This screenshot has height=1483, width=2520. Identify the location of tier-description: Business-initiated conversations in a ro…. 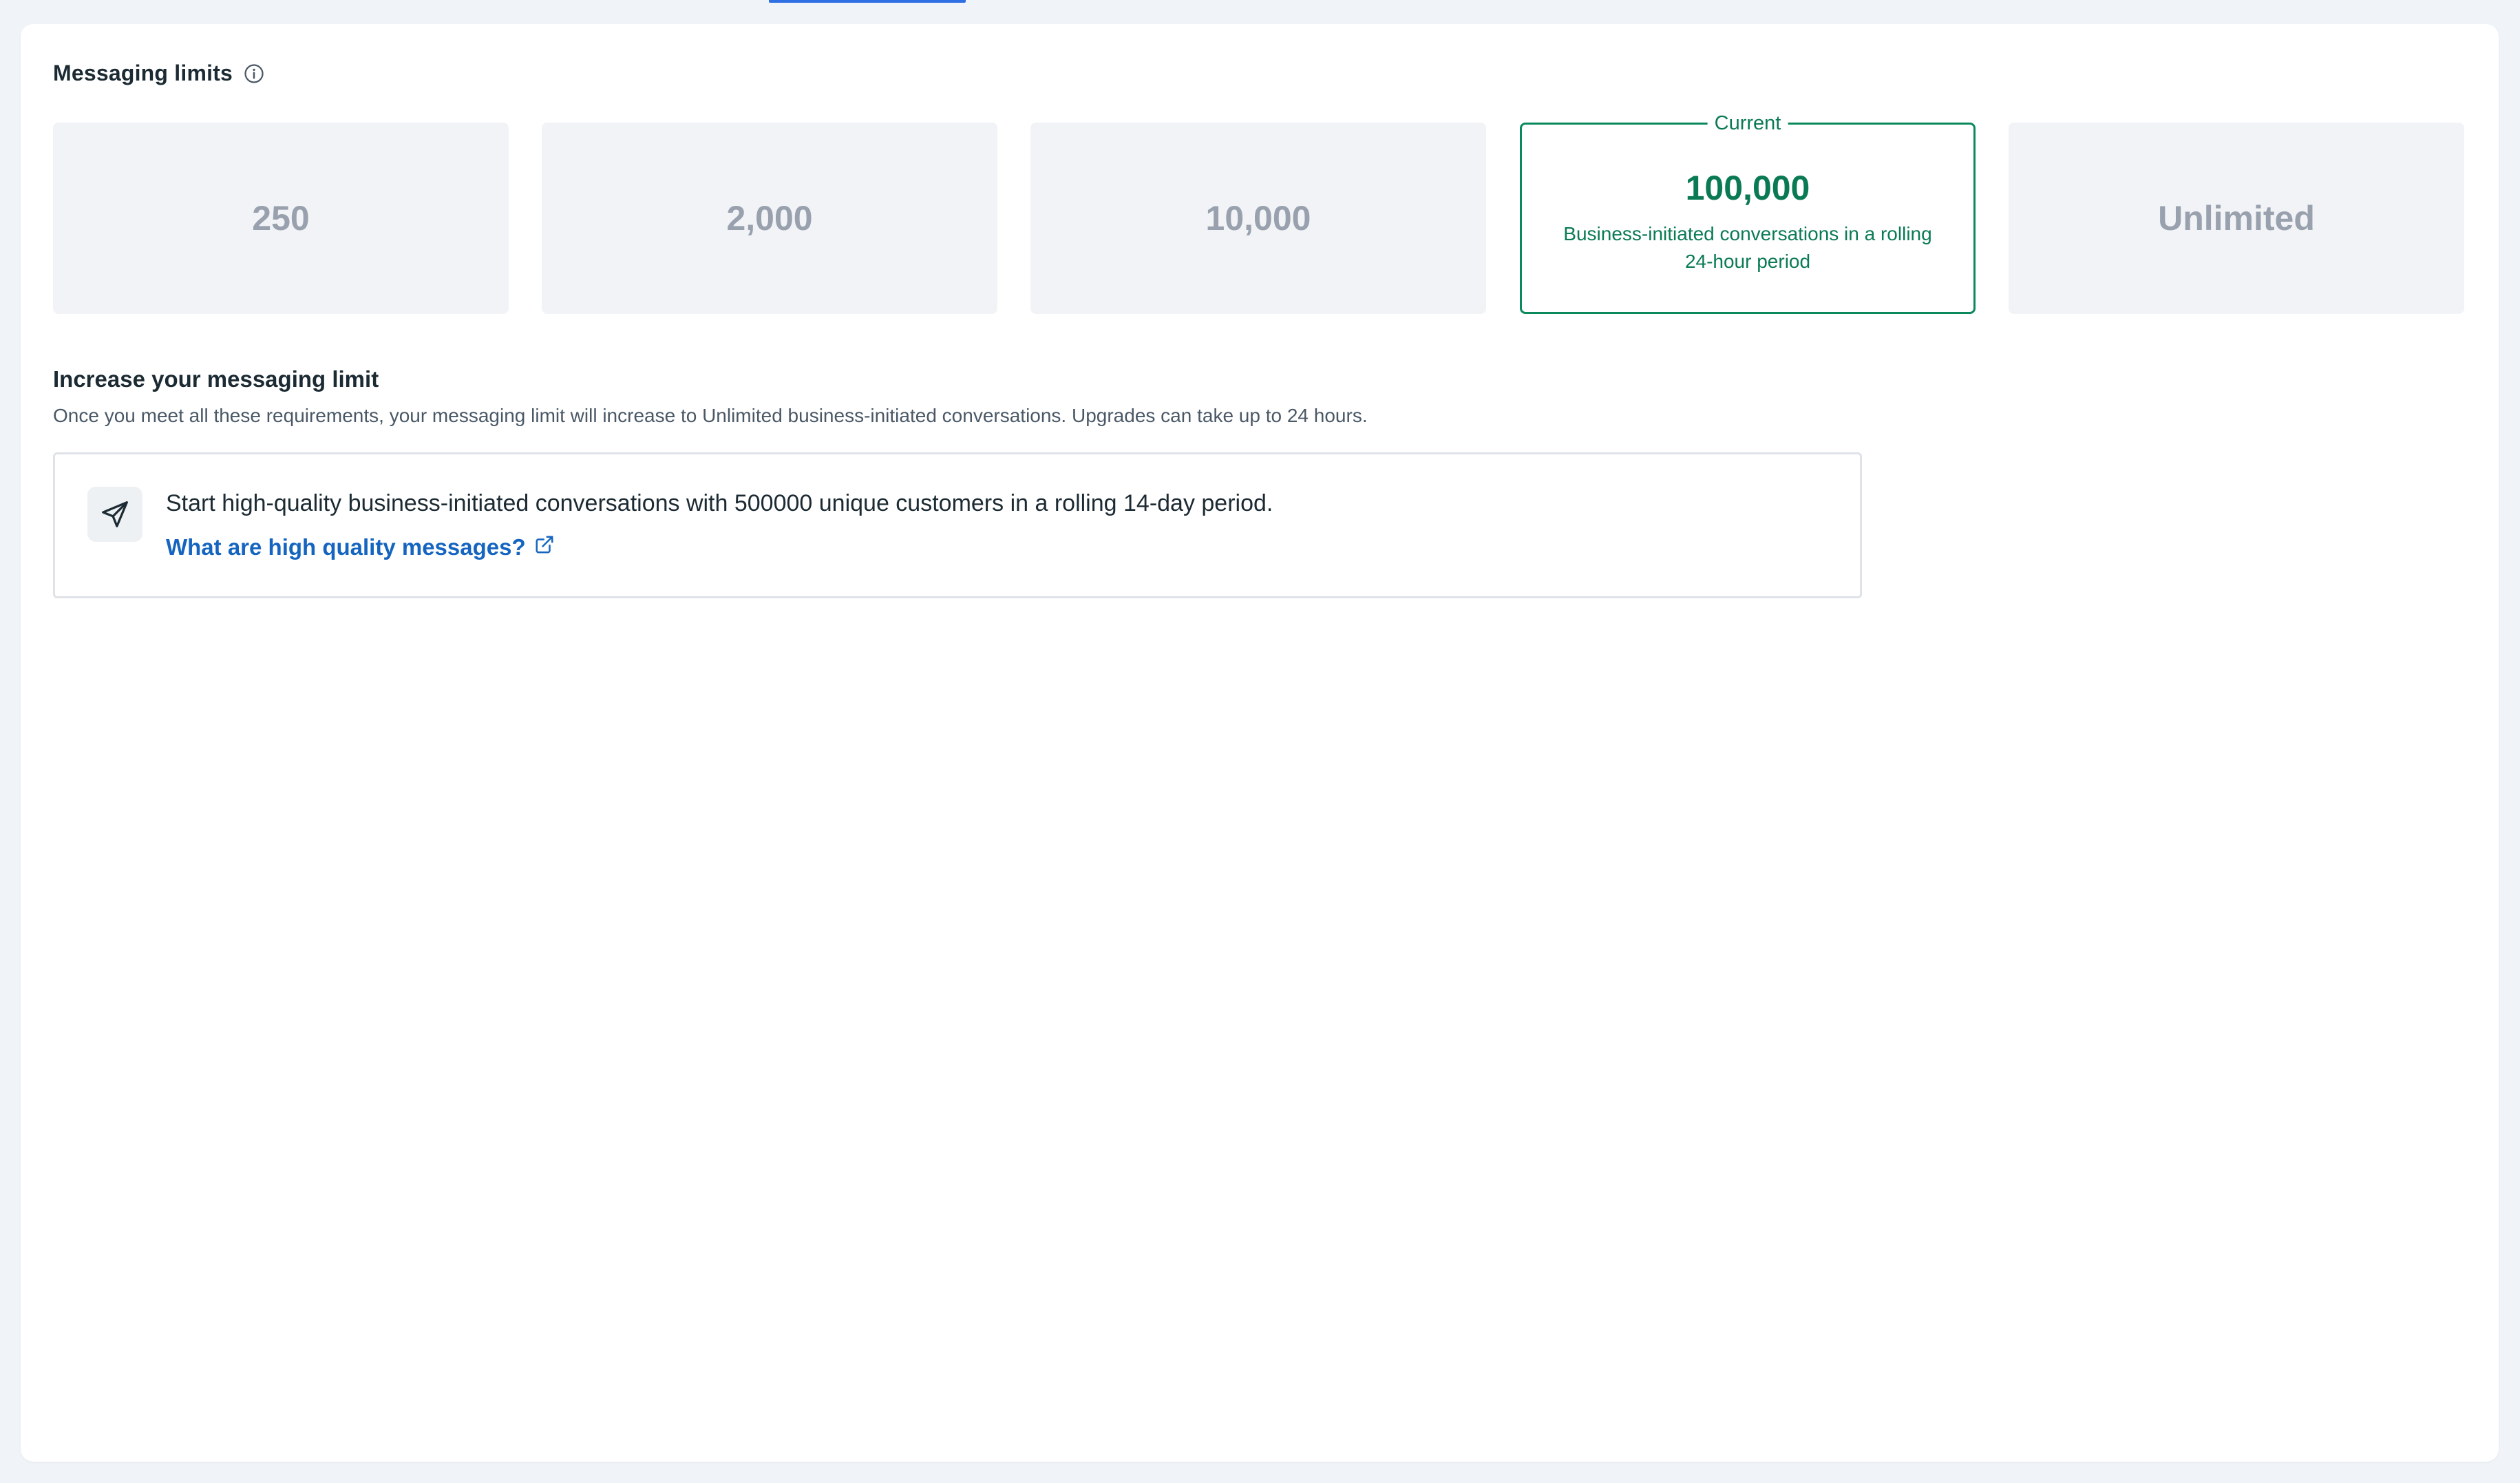
(1747, 247).